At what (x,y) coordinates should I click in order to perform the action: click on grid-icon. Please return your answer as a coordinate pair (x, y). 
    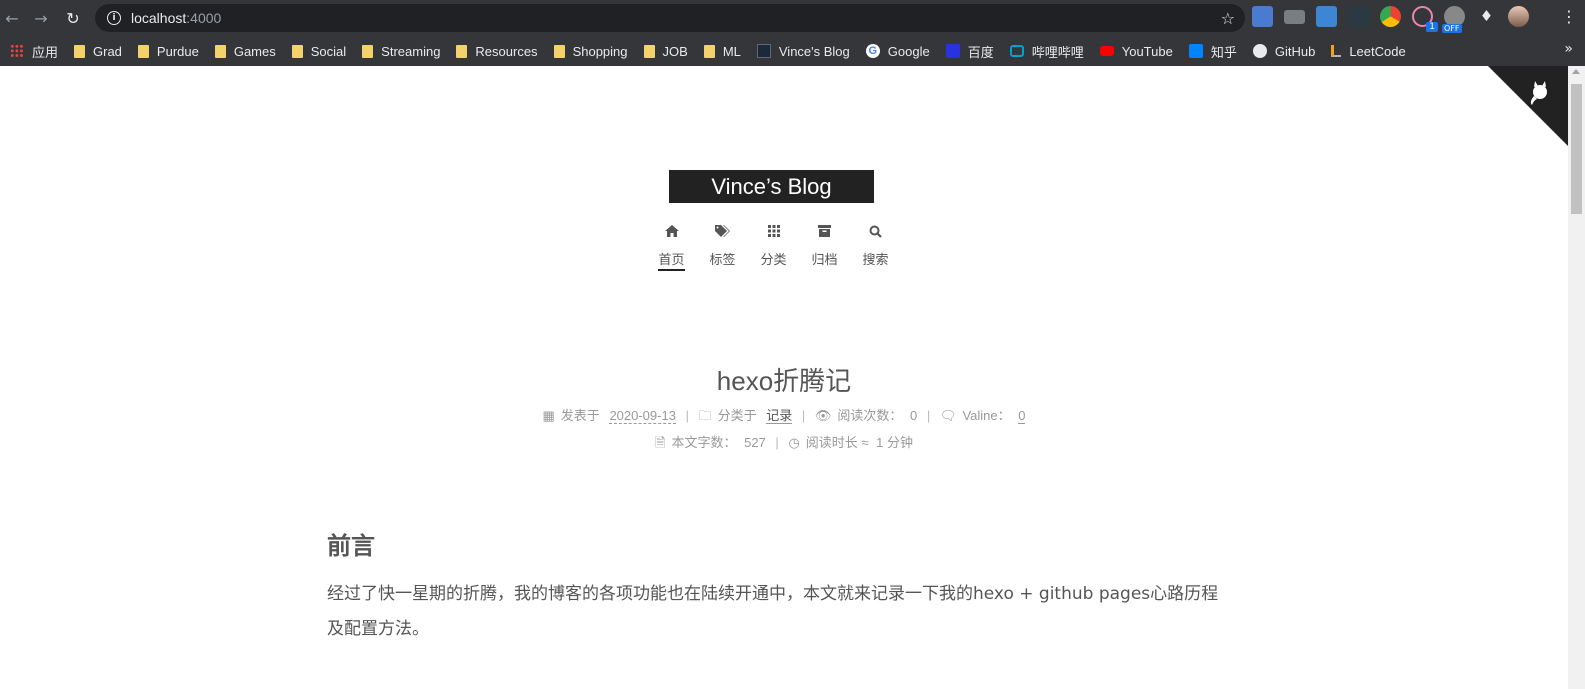
    Looking at the image, I should click on (773, 231).